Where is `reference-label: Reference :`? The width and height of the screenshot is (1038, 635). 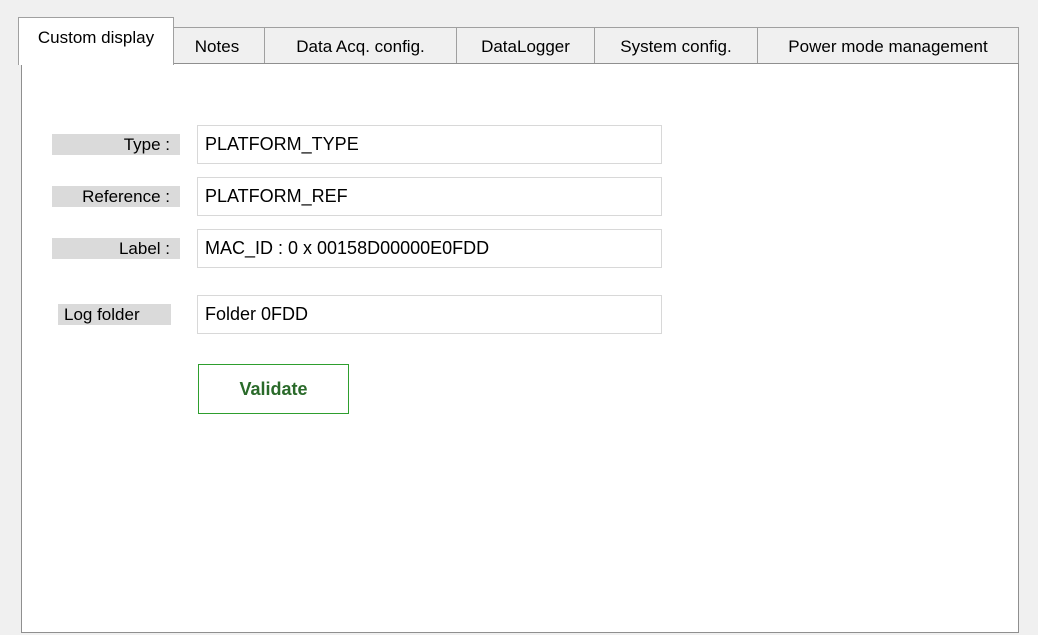 reference-label: Reference : is located at coordinates (116, 196).